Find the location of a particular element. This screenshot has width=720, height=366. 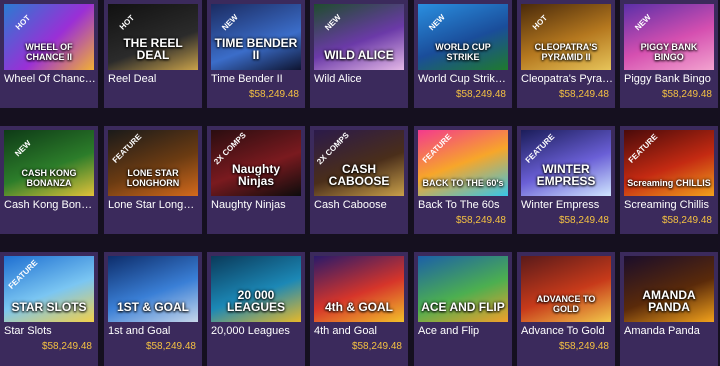

game-logo: CLEOPATRA'S PYRAMID II is located at coordinates (566, 52).